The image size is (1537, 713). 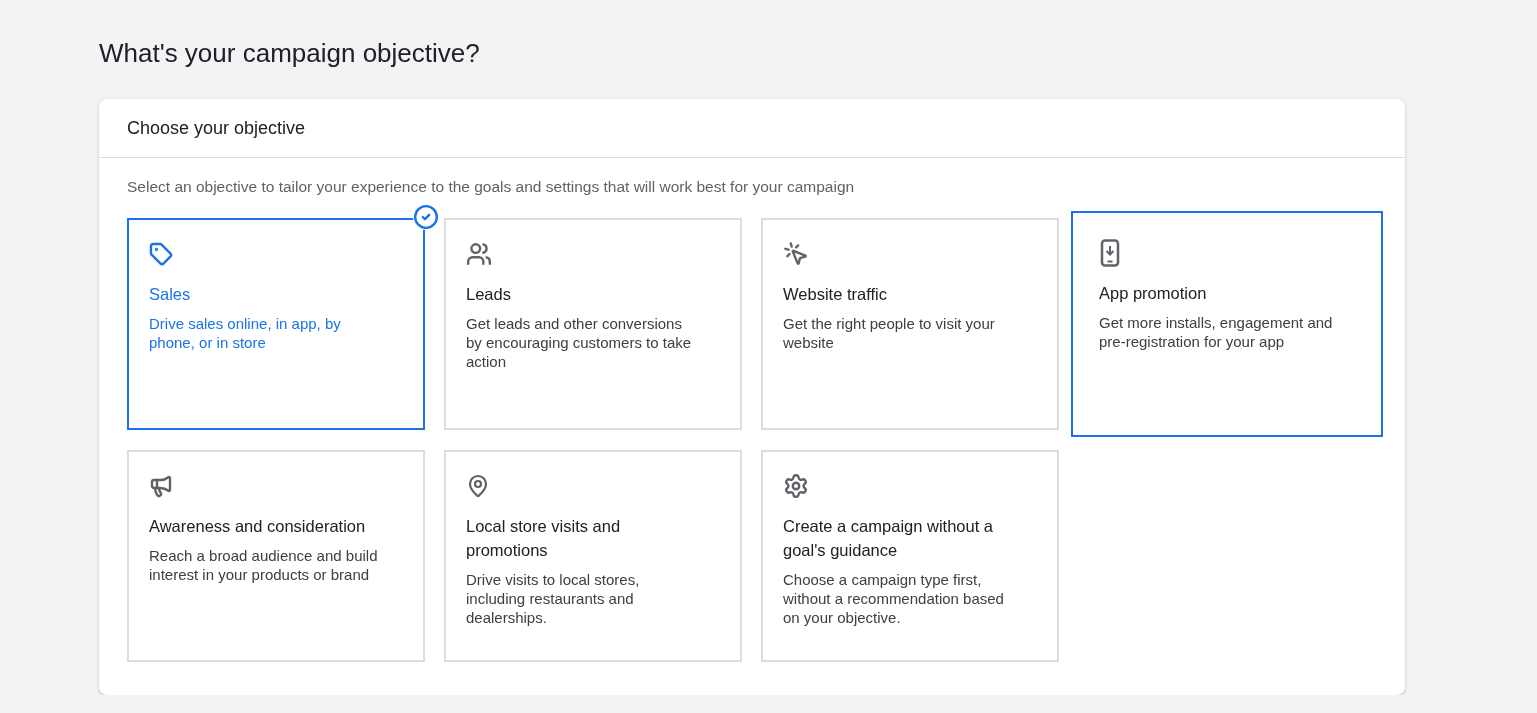 What do you see at coordinates (264, 565) in the screenshot?
I see `objective-description: Reach a broad audience and build interest in your products or brand` at bounding box center [264, 565].